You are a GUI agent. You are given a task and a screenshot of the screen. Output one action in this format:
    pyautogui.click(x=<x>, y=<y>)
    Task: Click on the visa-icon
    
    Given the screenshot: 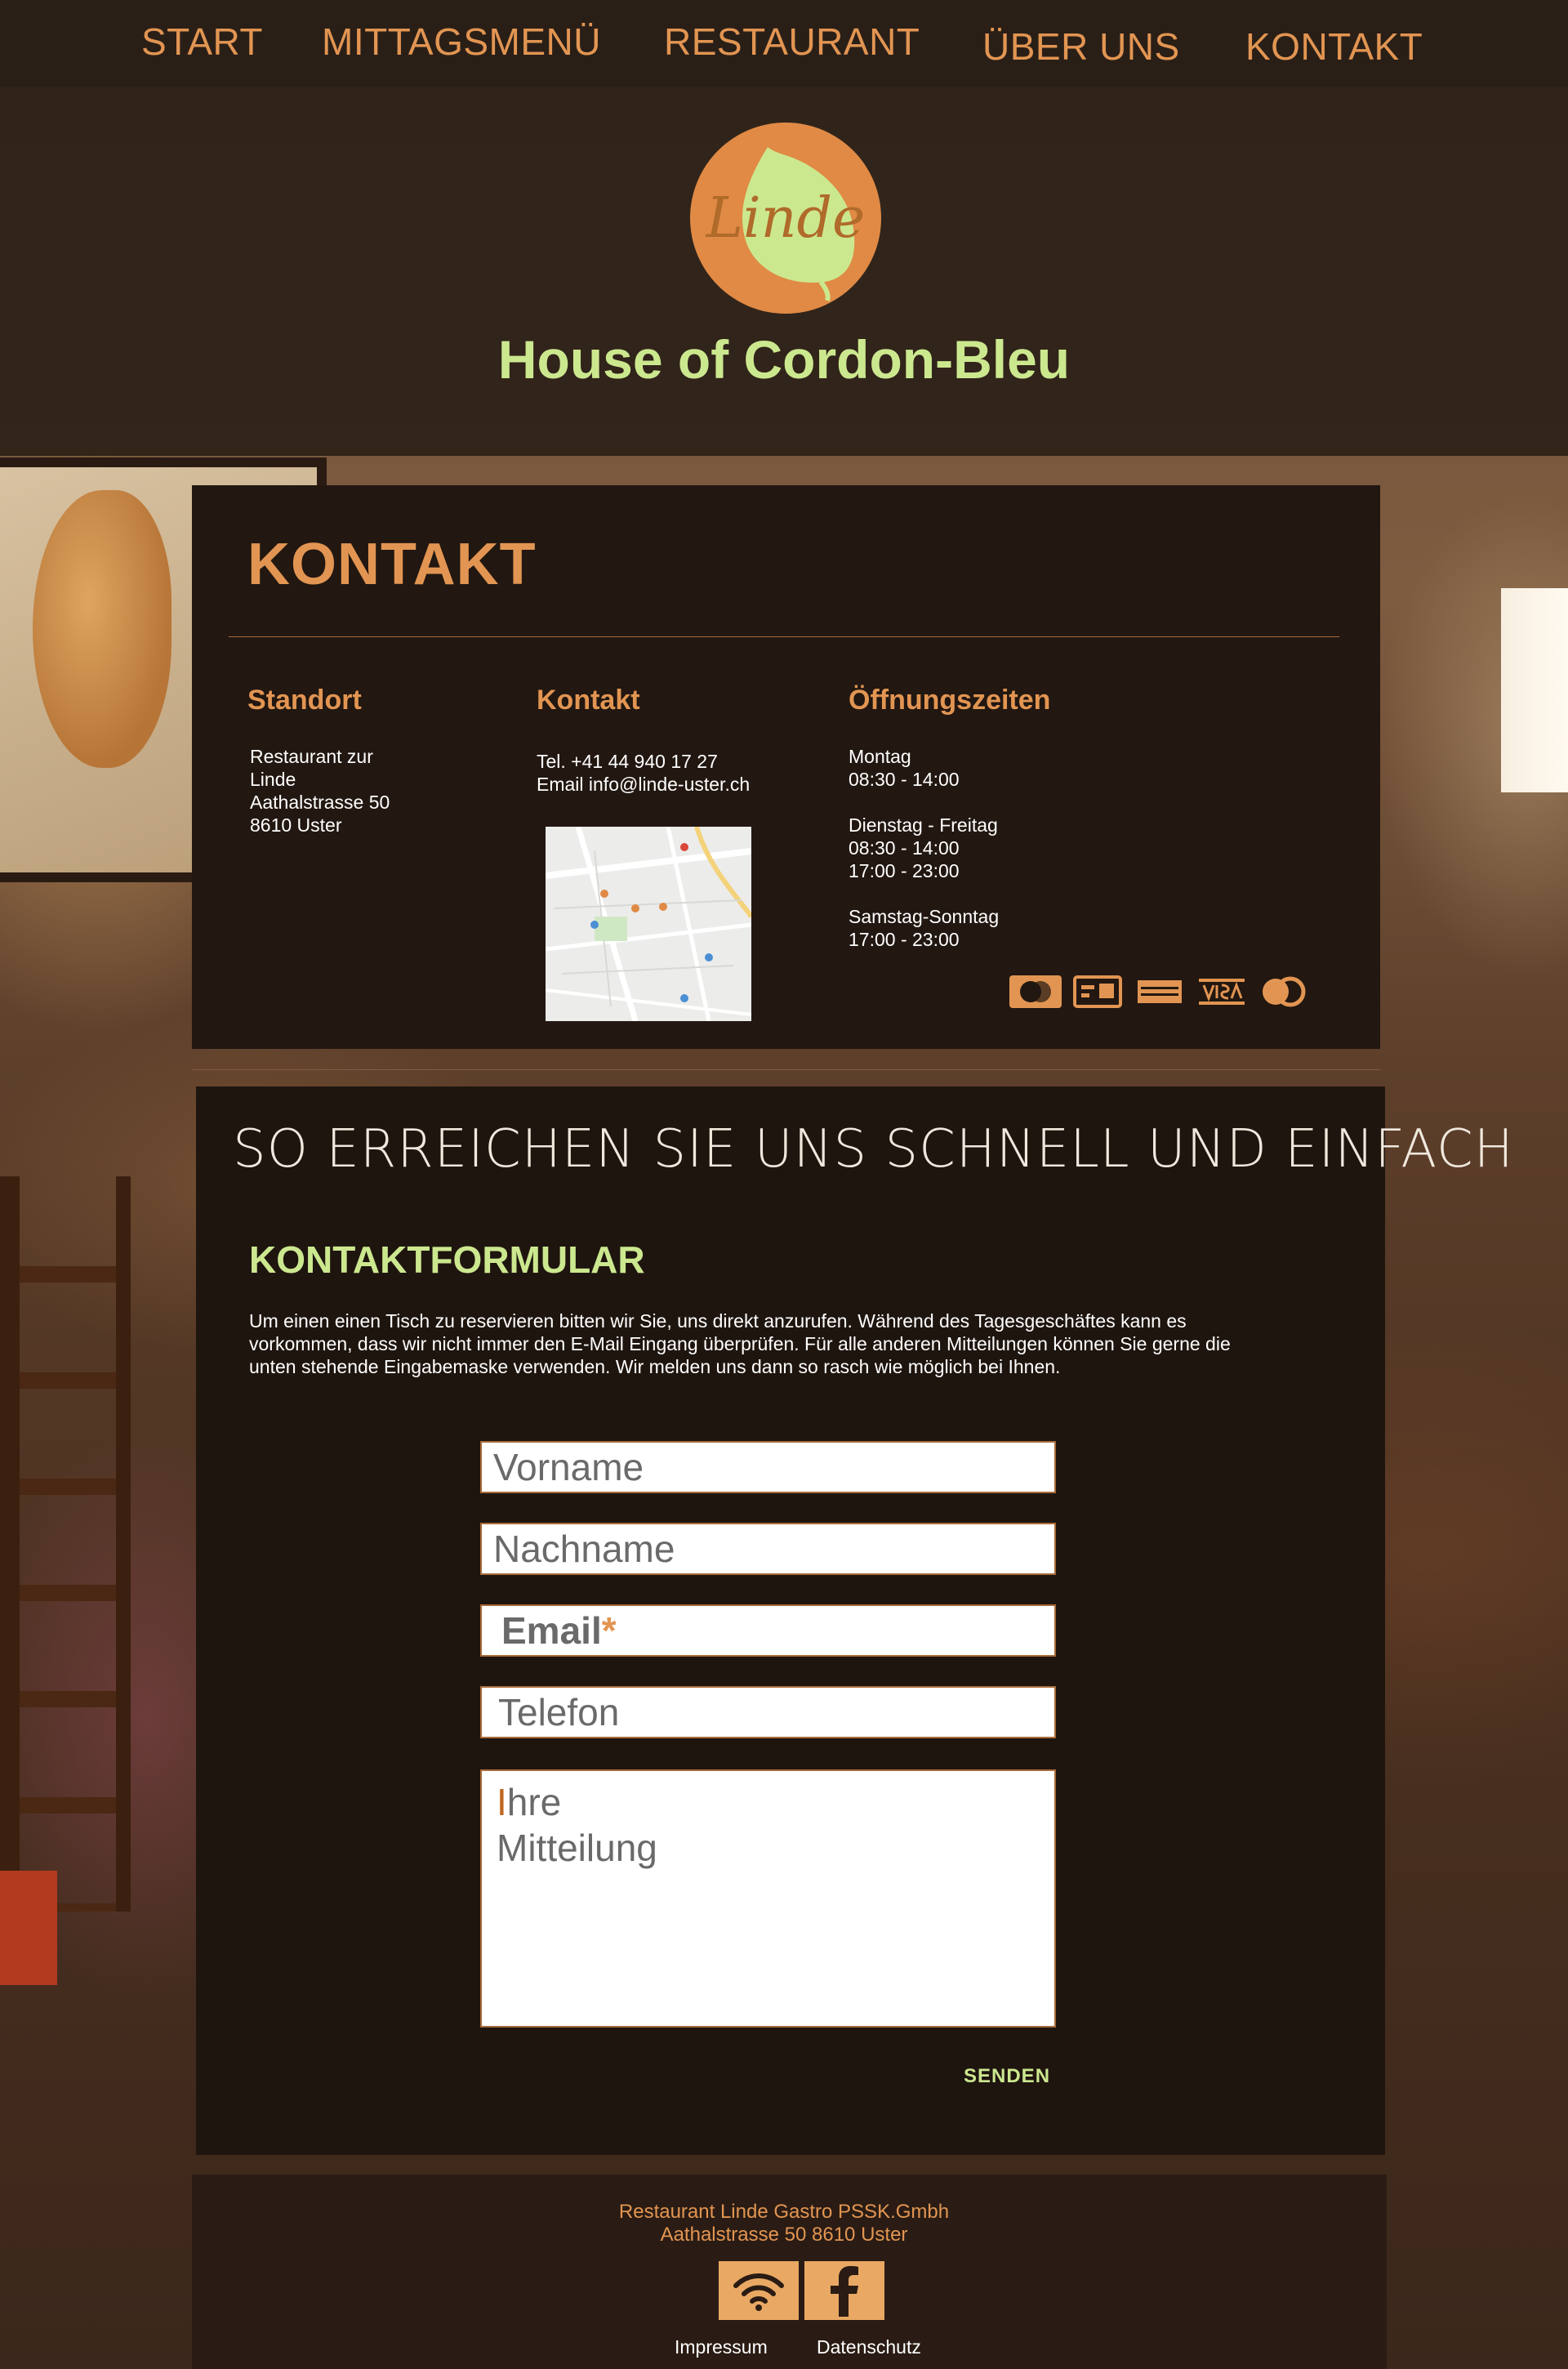 What is the action you would take?
    pyautogui.click(x=1222, y=992)
    